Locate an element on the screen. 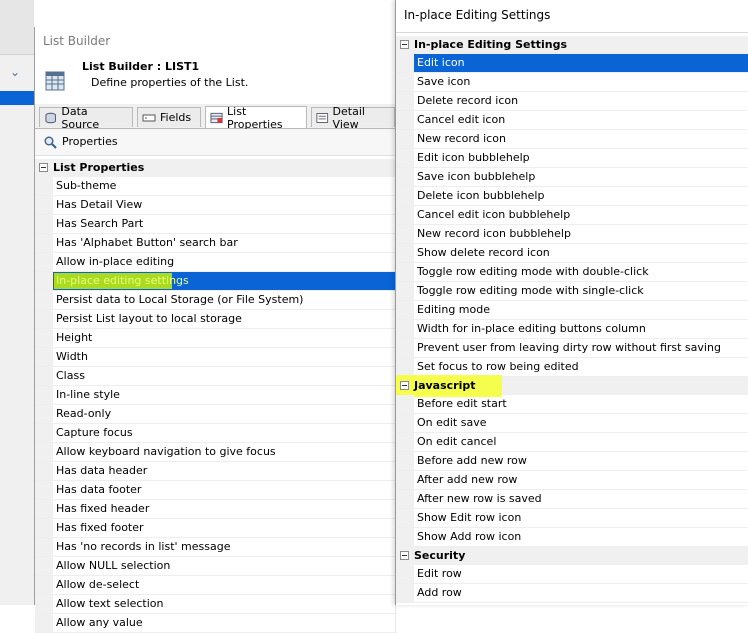  property-row-has-fixed-header: Has fixed header is located at coordinates (216, 509).